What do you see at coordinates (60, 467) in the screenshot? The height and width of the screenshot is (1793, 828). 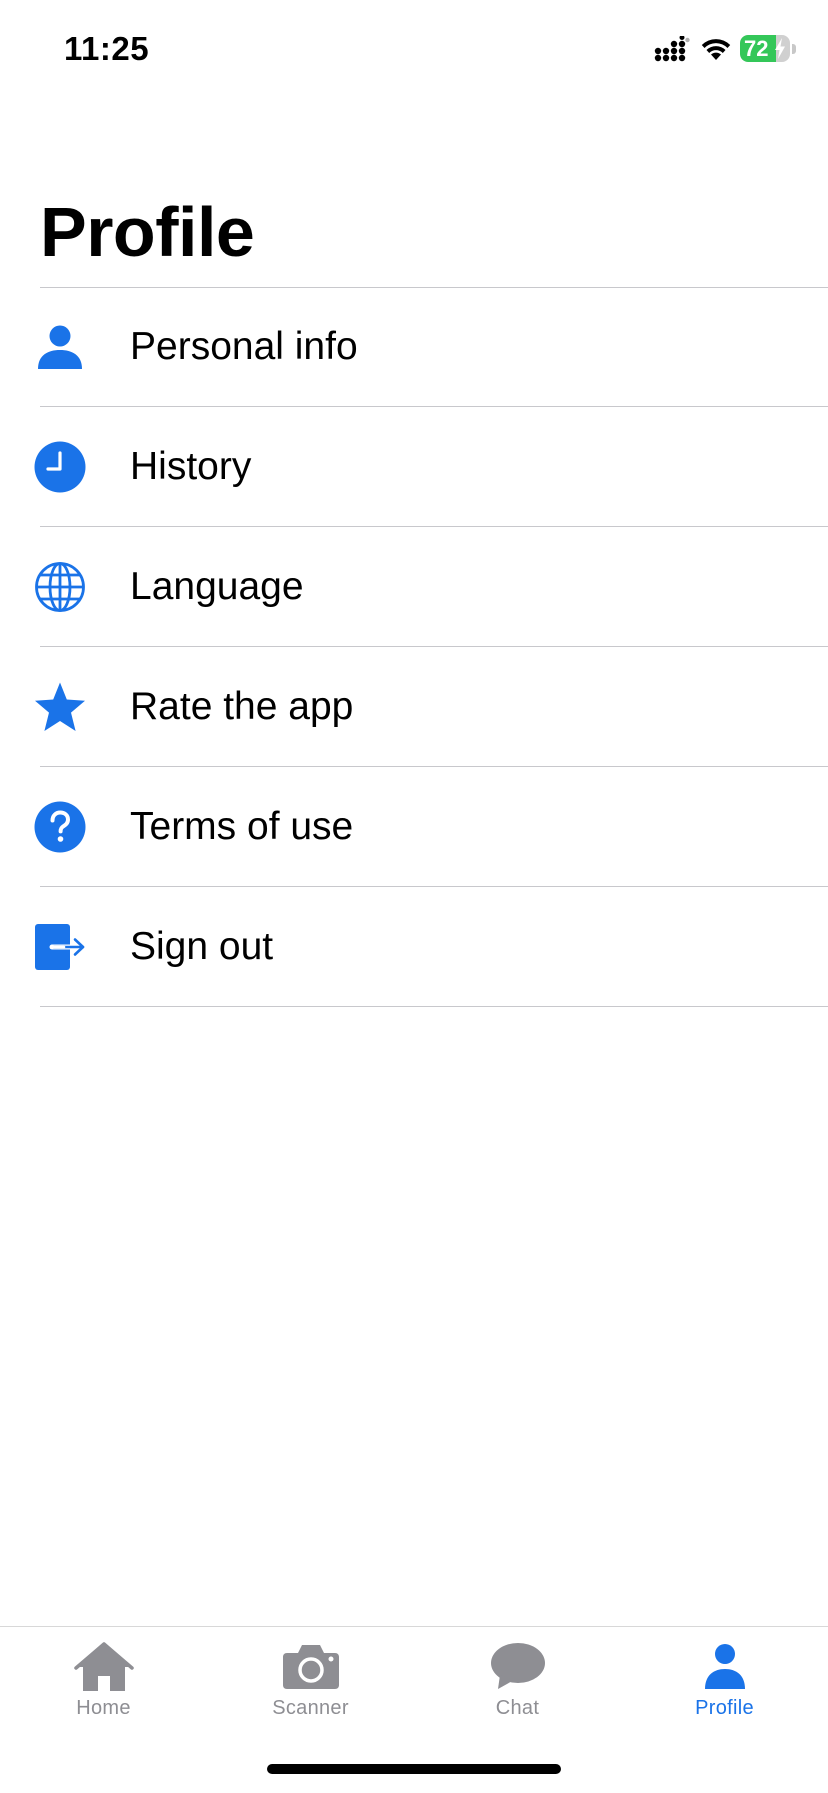 I see `clock-icon` at bounding box center [60, 467].